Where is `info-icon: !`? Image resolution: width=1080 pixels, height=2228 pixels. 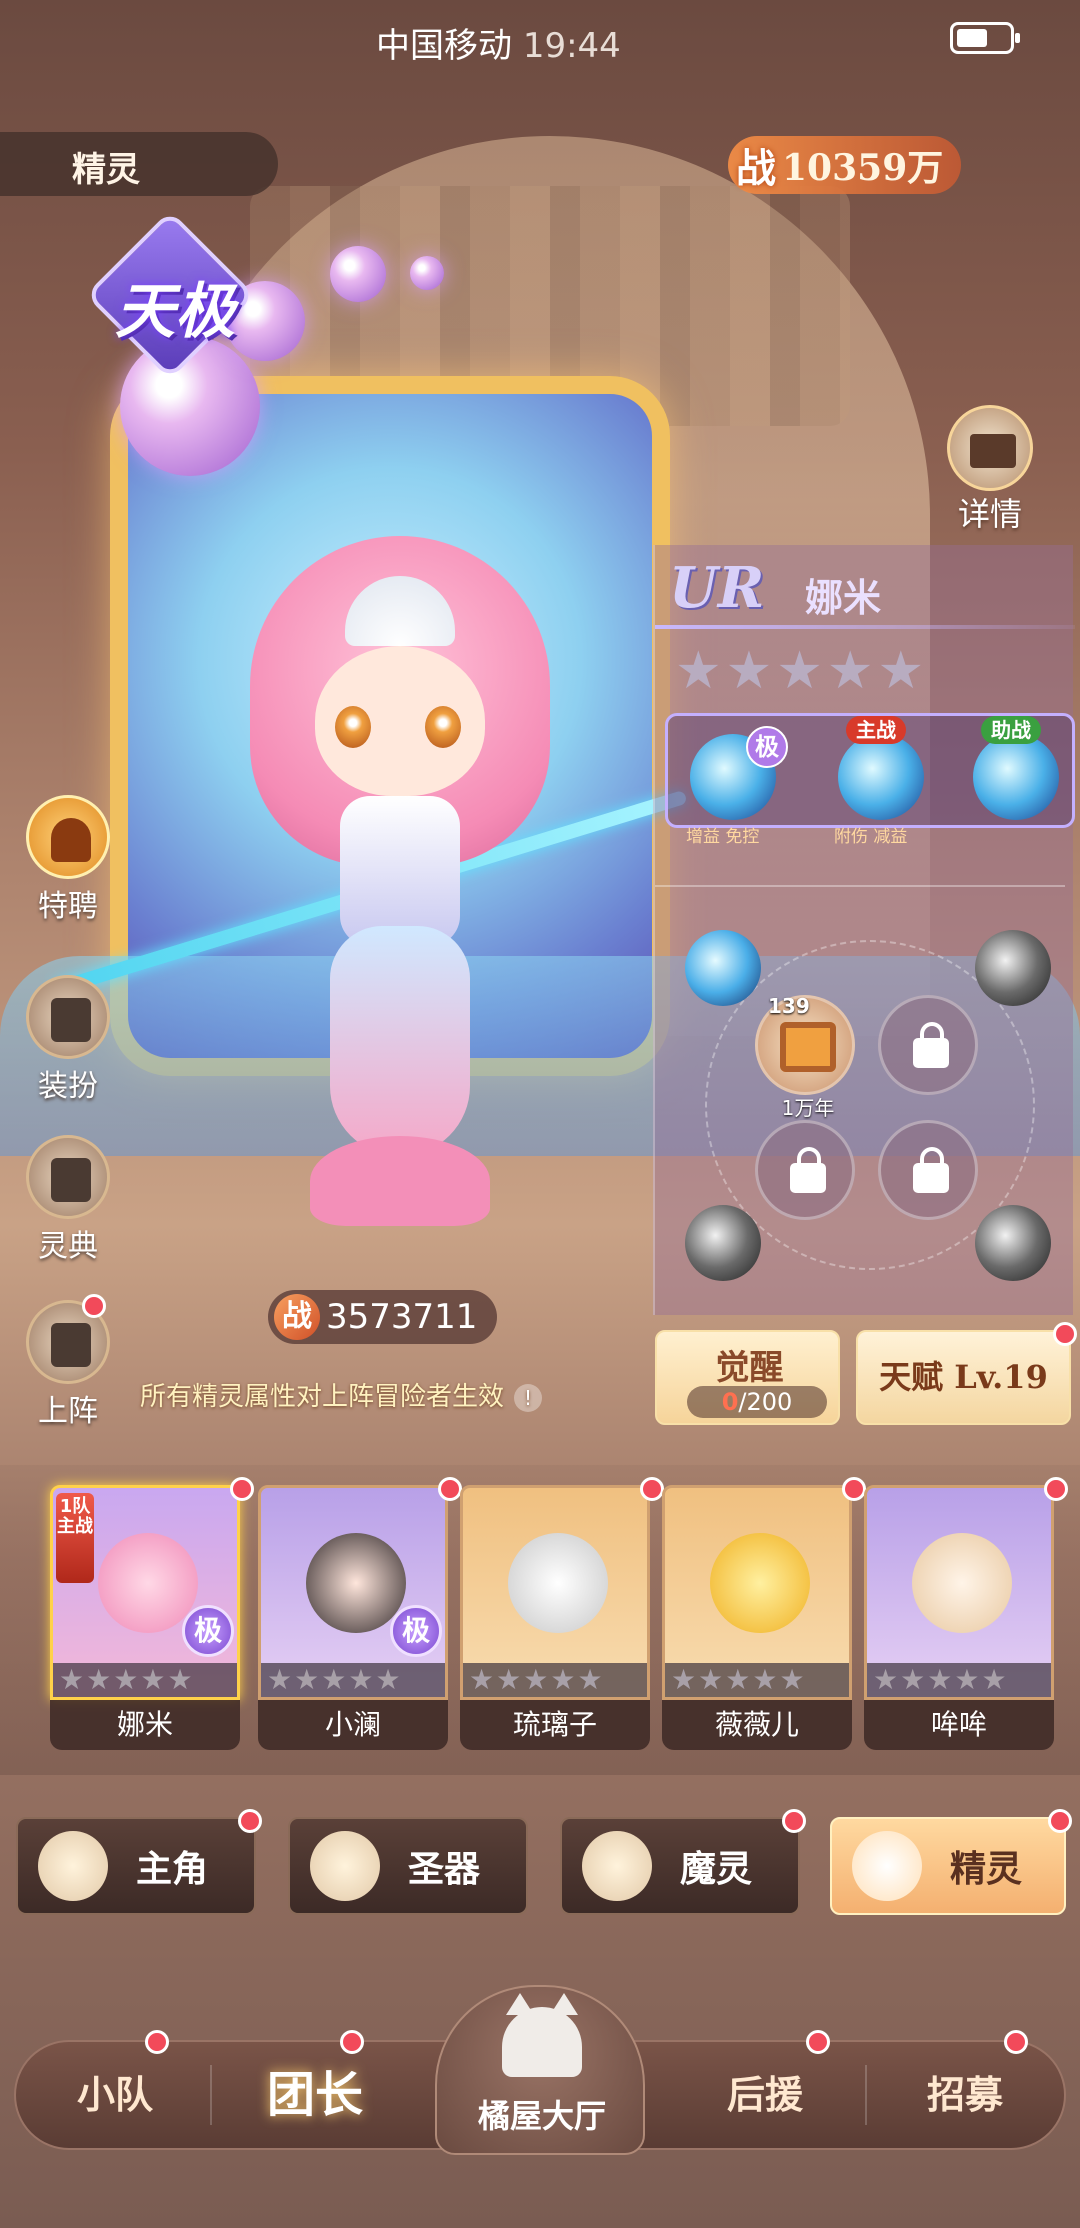 info-icon: ! is located at coordinates (528, 1398).